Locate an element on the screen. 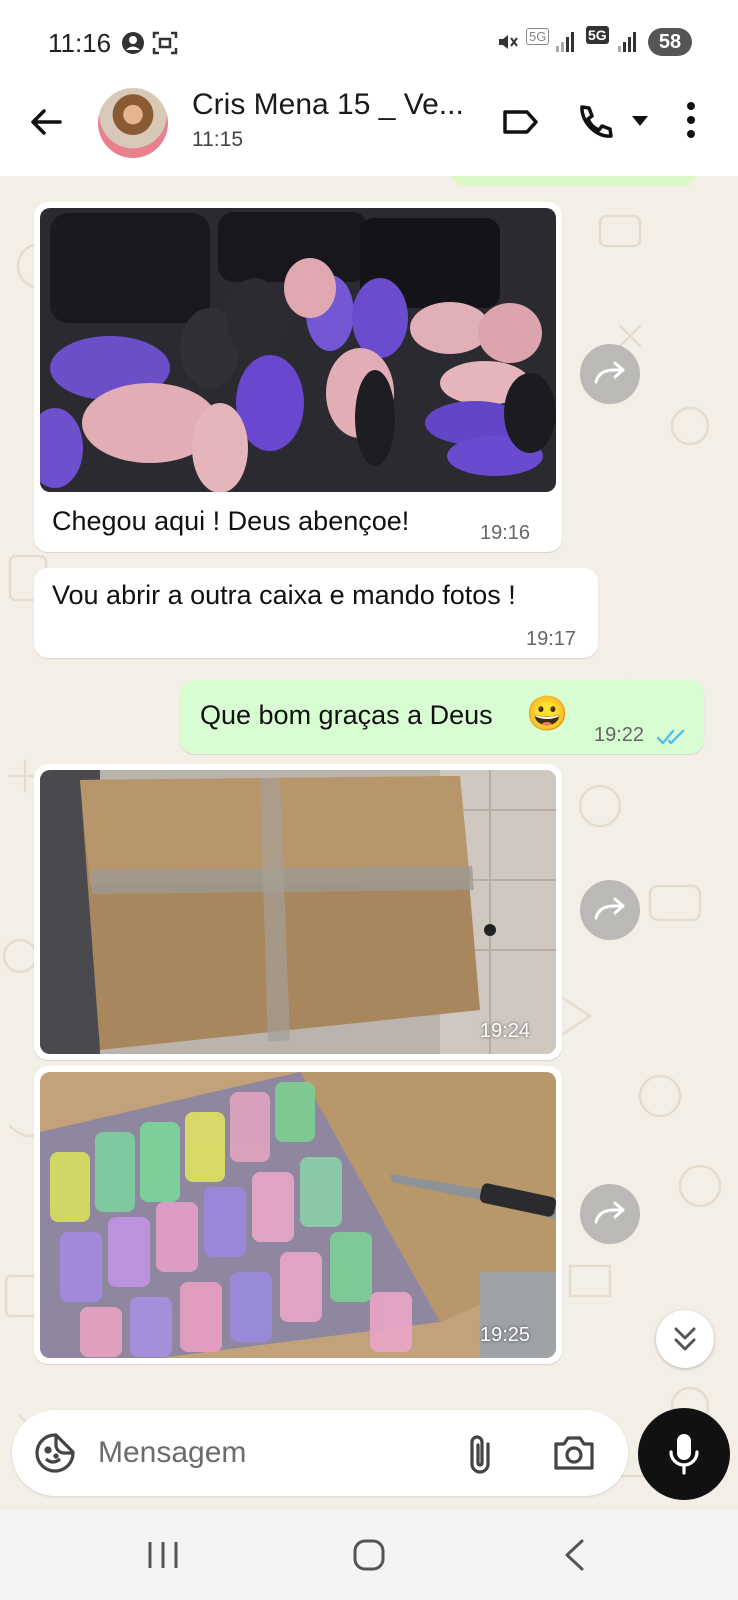  double-chevron-down-icon is located at coordinates (685, 1339).